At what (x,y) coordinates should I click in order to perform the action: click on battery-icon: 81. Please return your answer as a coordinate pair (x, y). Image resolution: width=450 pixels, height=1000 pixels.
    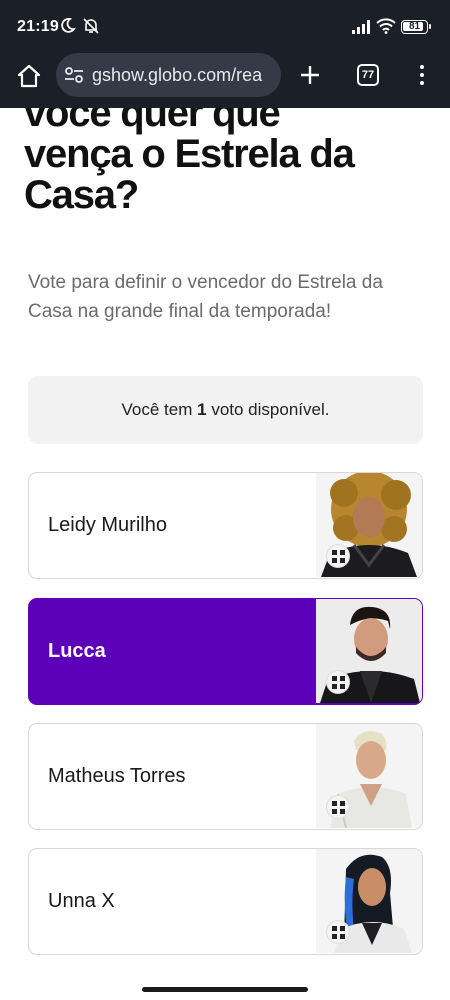
    Looking at the image, I should click on (416, 27).